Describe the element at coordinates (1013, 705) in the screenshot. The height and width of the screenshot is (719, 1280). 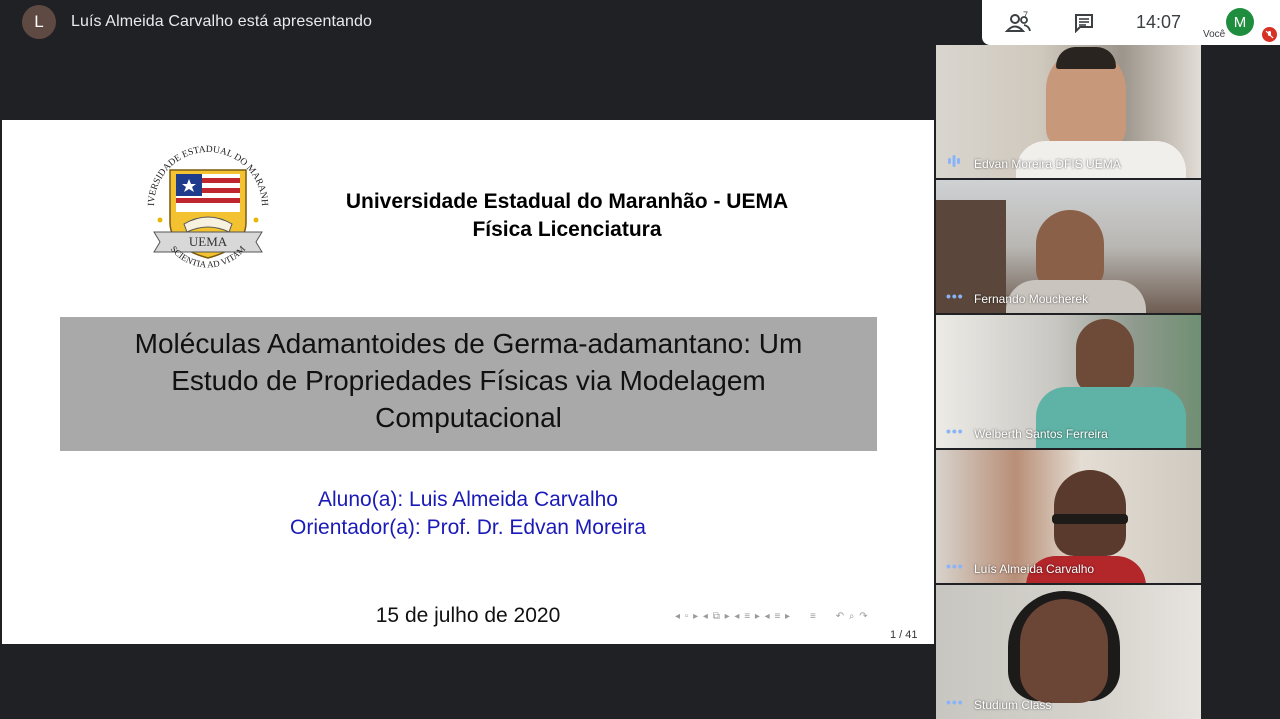
I see `participant-name: Studium Class` at that location.